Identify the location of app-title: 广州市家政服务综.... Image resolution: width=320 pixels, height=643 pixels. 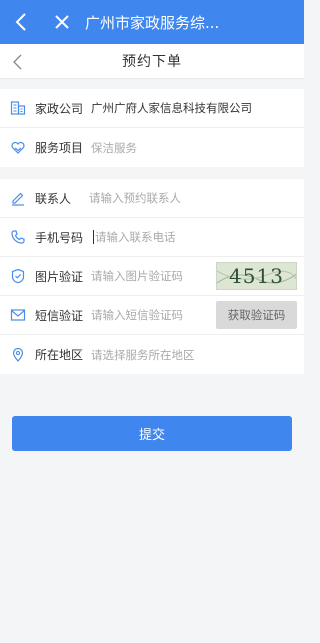
(152, 22).